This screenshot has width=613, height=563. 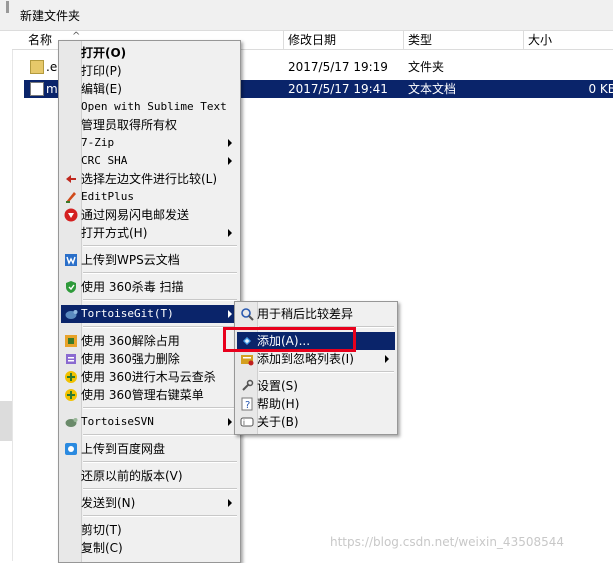 I want to click on menu-item-360-unlock: 使用 360解除占用, so click(x=149, y=341).